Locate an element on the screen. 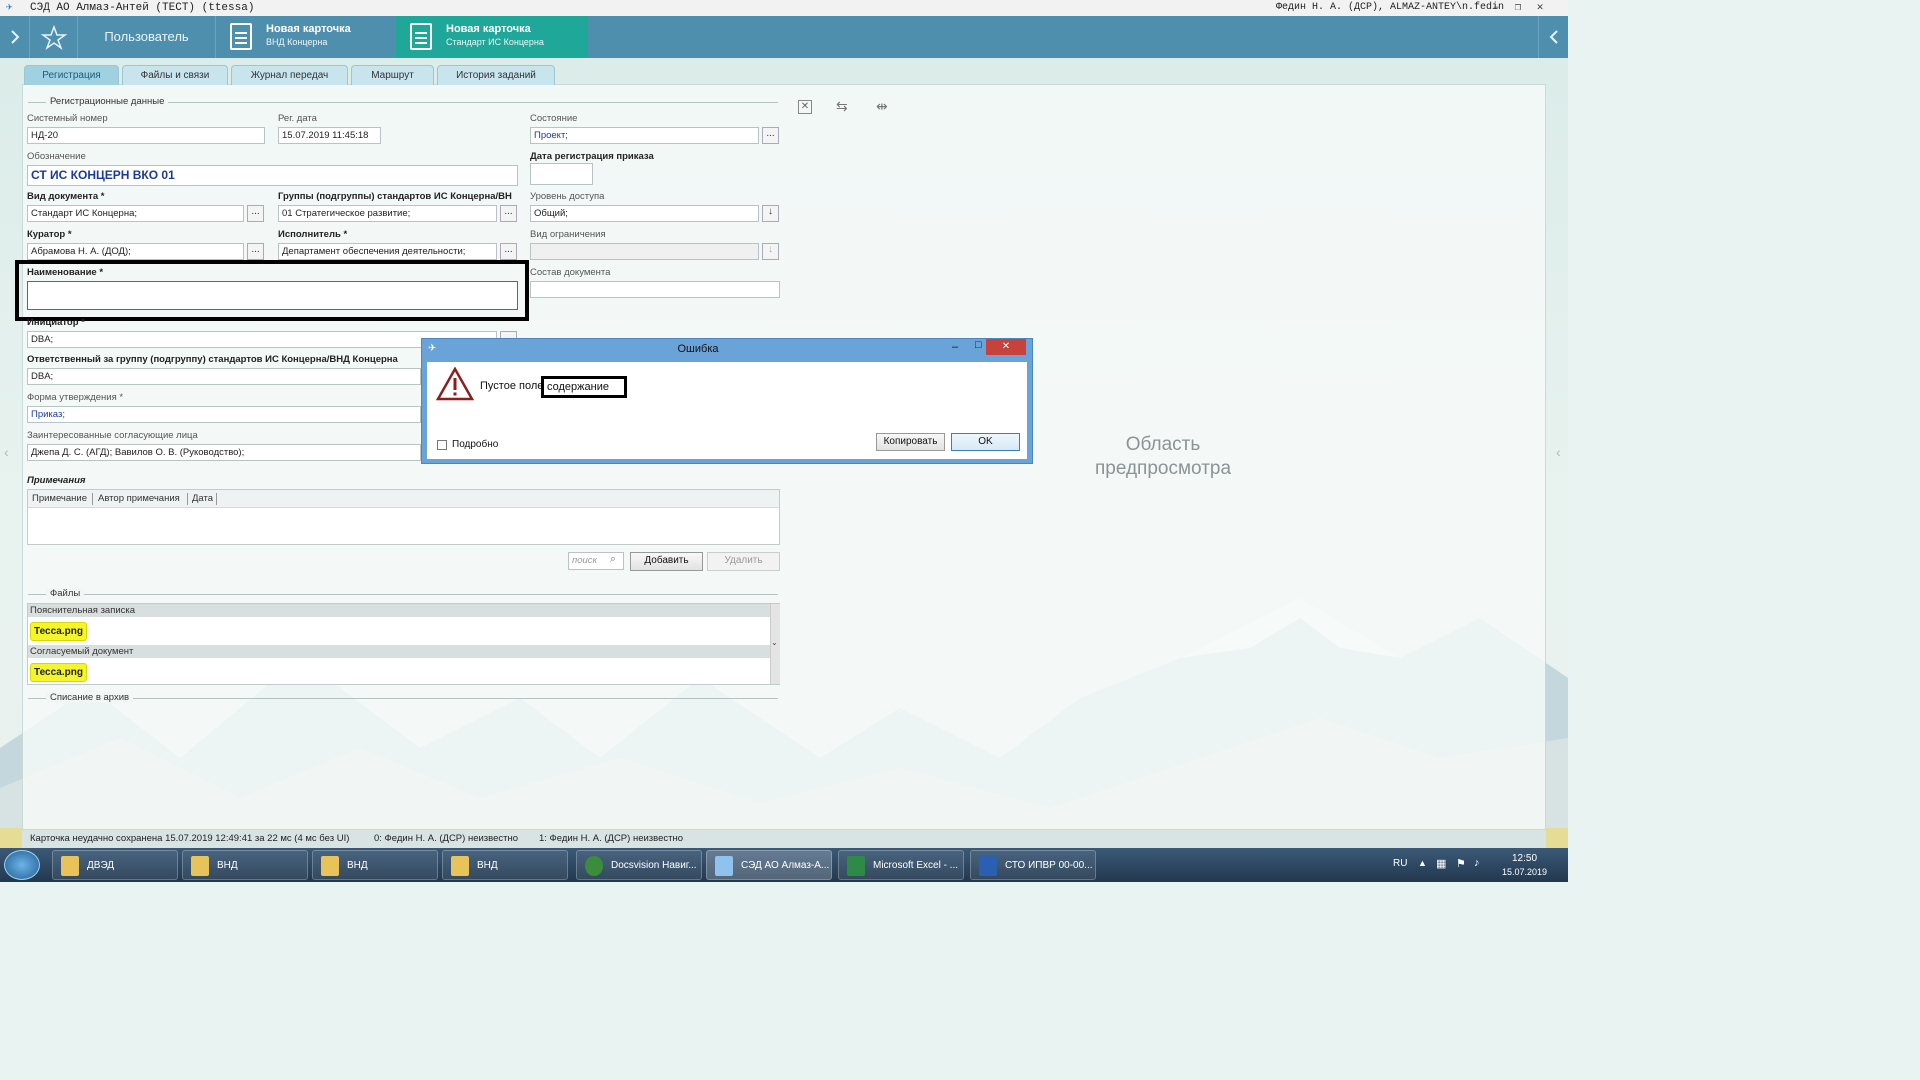 Image resolution: width=1920 pixels, height=1080 pixels. document-icon is located at coordinates (241, 36).